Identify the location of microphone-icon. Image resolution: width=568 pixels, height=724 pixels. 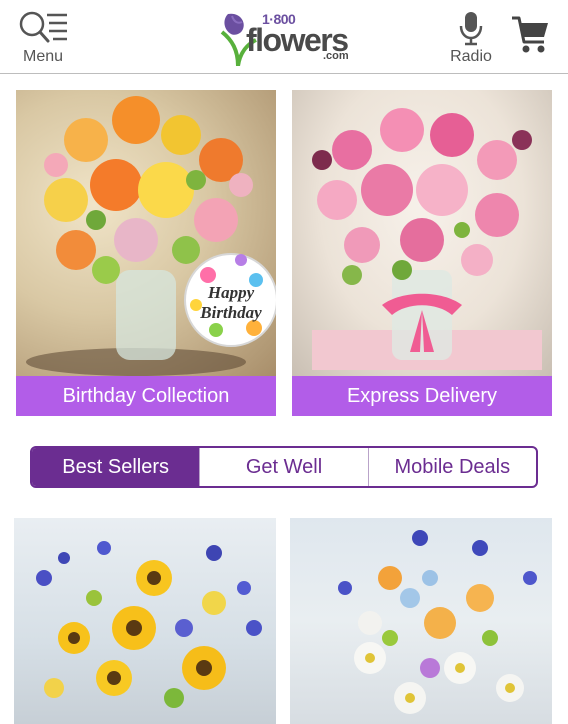
(471, 29).